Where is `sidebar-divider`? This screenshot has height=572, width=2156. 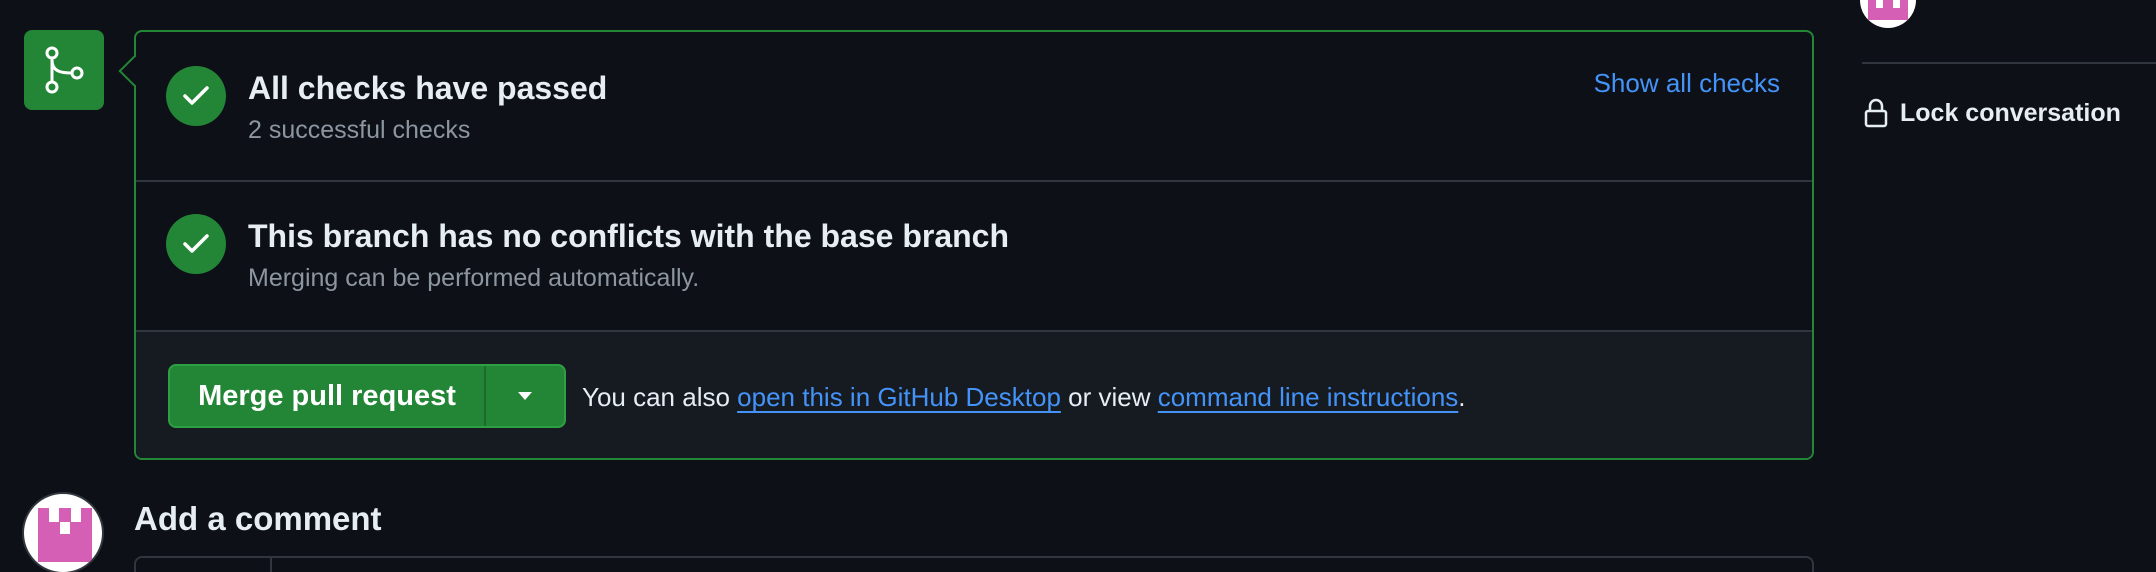
sidebar-divider is located at coordinates (2009, 63).